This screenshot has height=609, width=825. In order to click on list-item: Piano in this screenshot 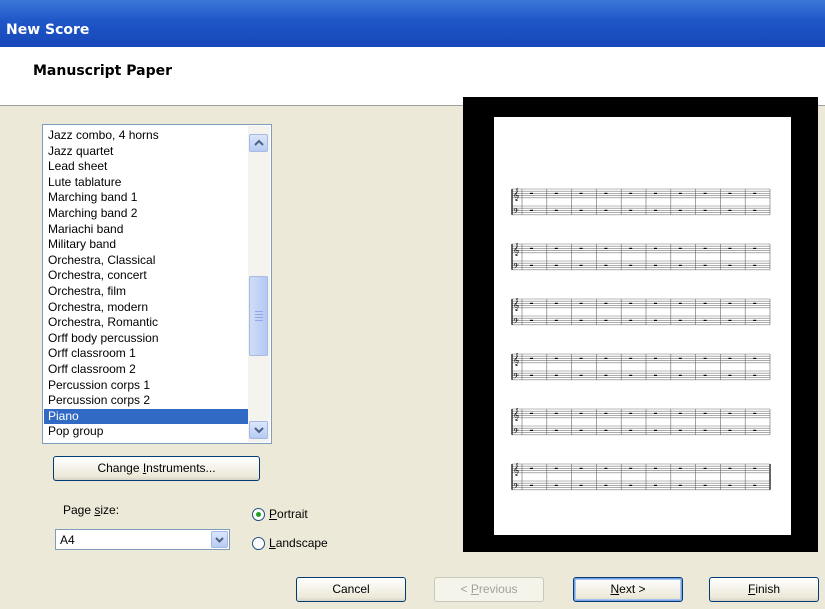, I will do `click(146, 416)`.